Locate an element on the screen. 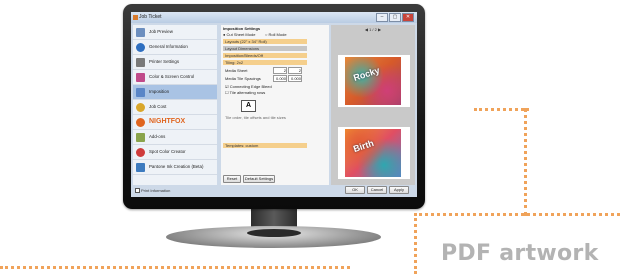 The height and width of the screenshot is (274, 620). minimize-button: – is located at coordinates (382, 17).